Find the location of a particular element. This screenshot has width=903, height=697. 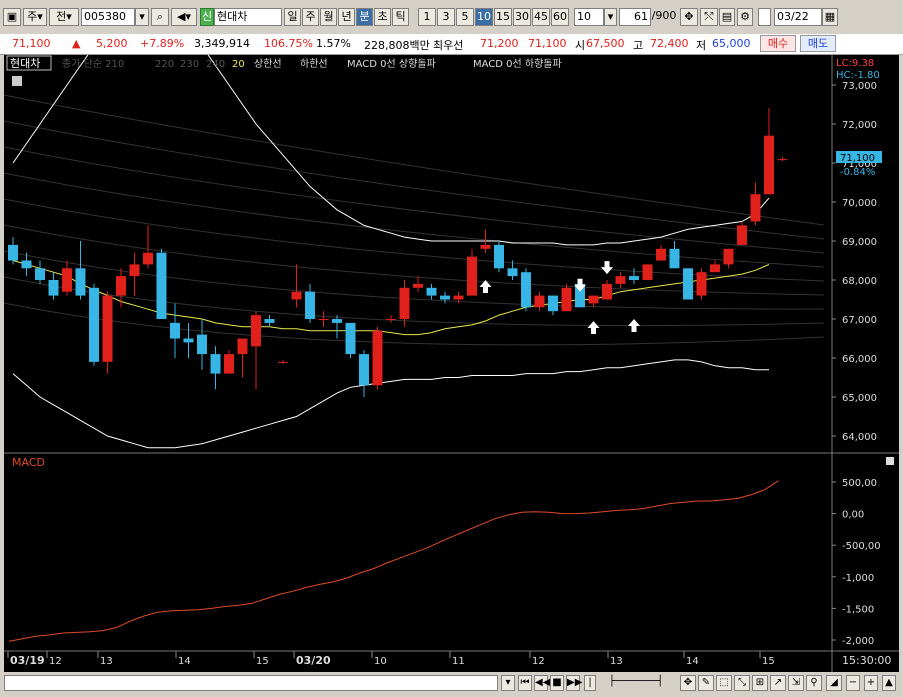

tool-icon-6: ↗ is located at coordinates (778, 683).